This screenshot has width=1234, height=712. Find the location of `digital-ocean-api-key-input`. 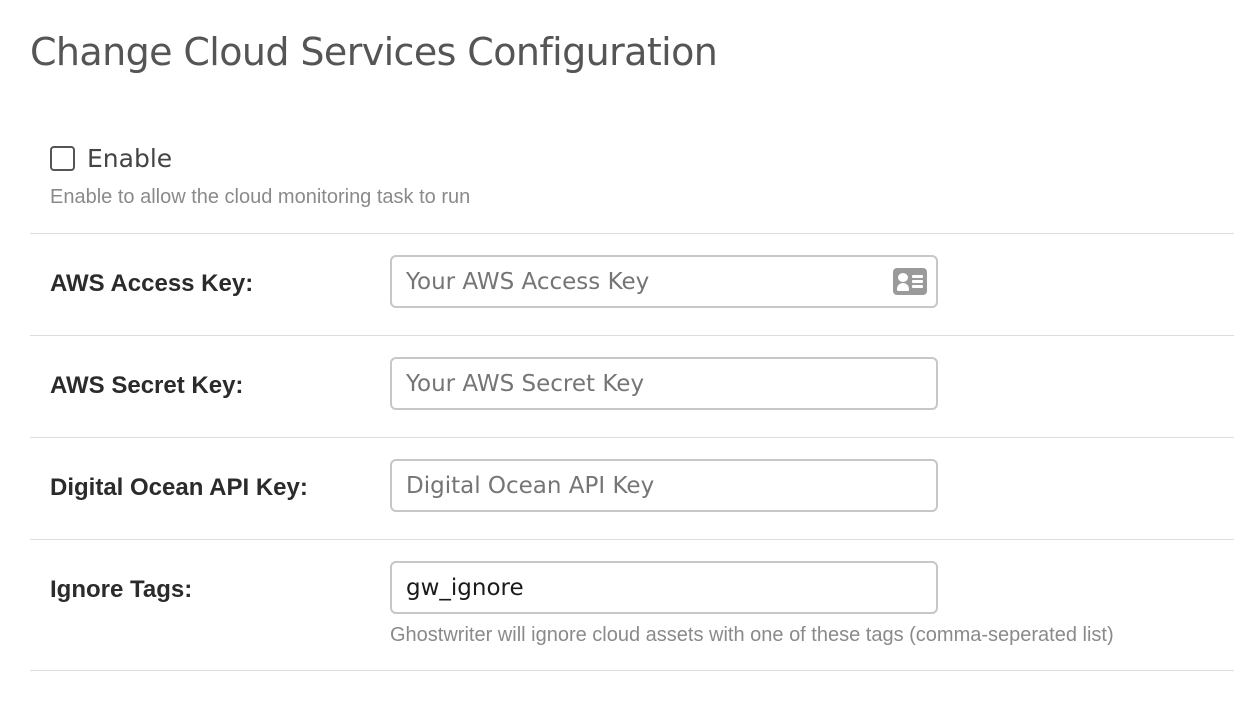

digital-ocean-api-key-input is located at coordinates (664, 485).